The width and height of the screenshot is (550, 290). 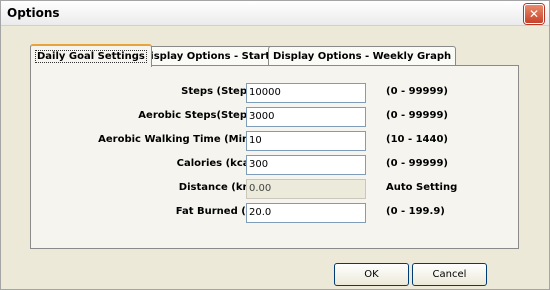 I want to click on fat-burned-range: (0 - 199.9), so click(x=415, y=211).